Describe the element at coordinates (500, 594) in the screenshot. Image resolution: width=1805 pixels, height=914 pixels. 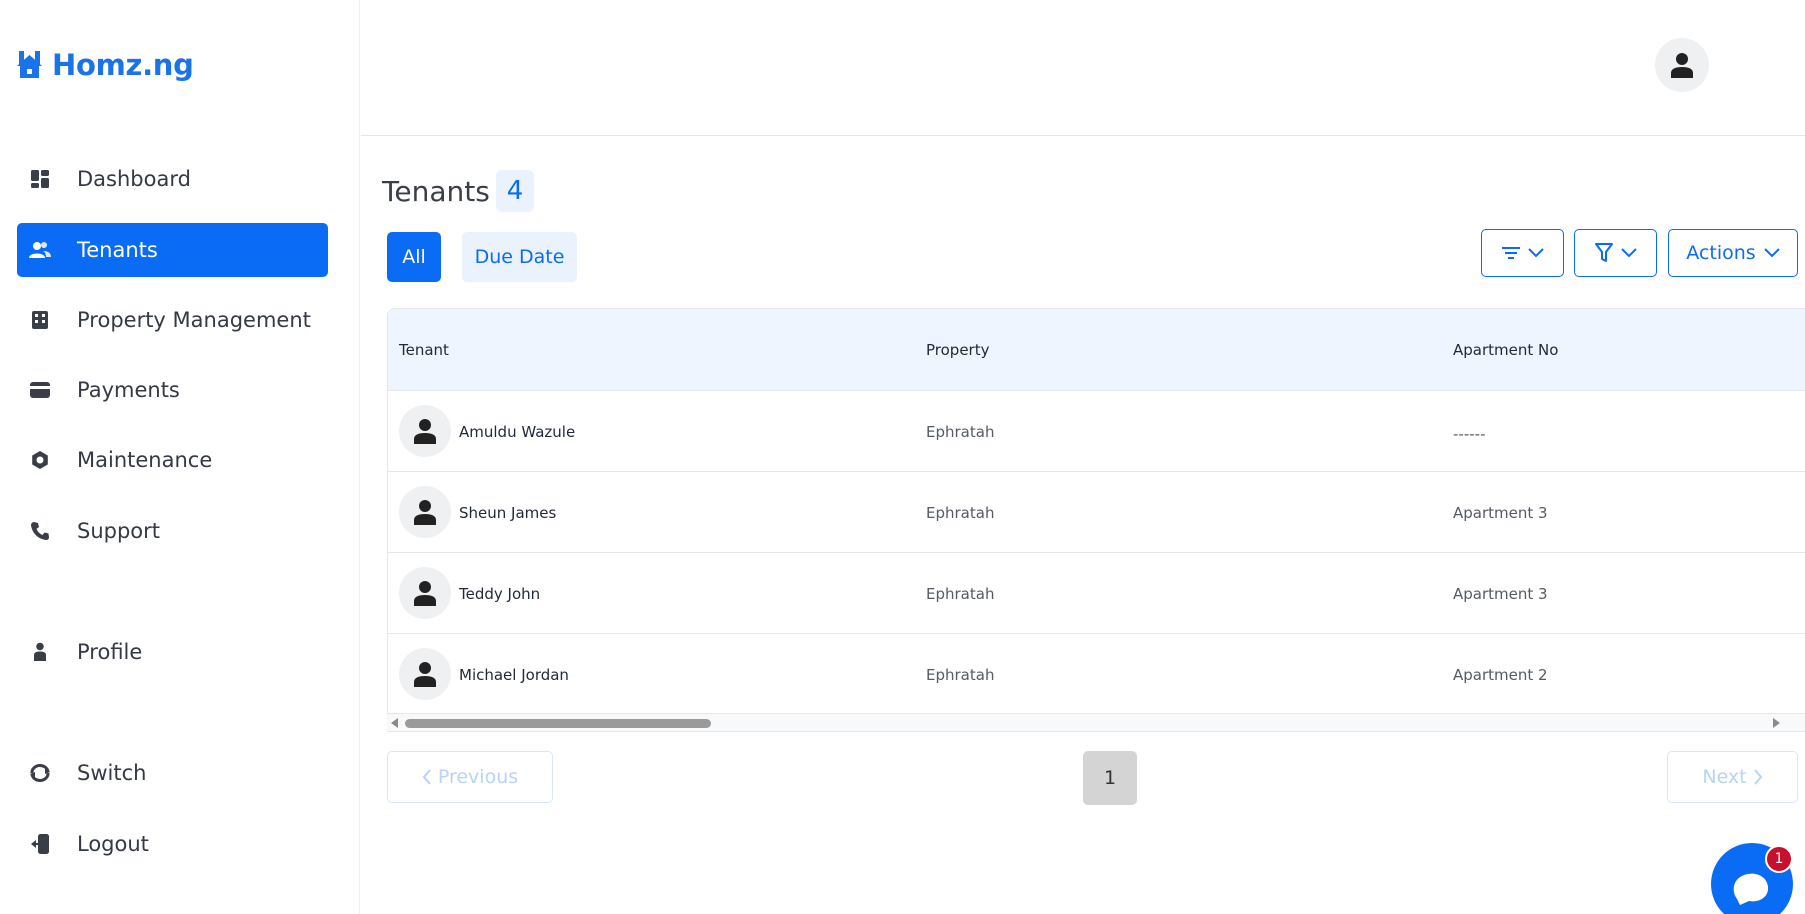
I see `tenant-name: Teddy John` at that location.